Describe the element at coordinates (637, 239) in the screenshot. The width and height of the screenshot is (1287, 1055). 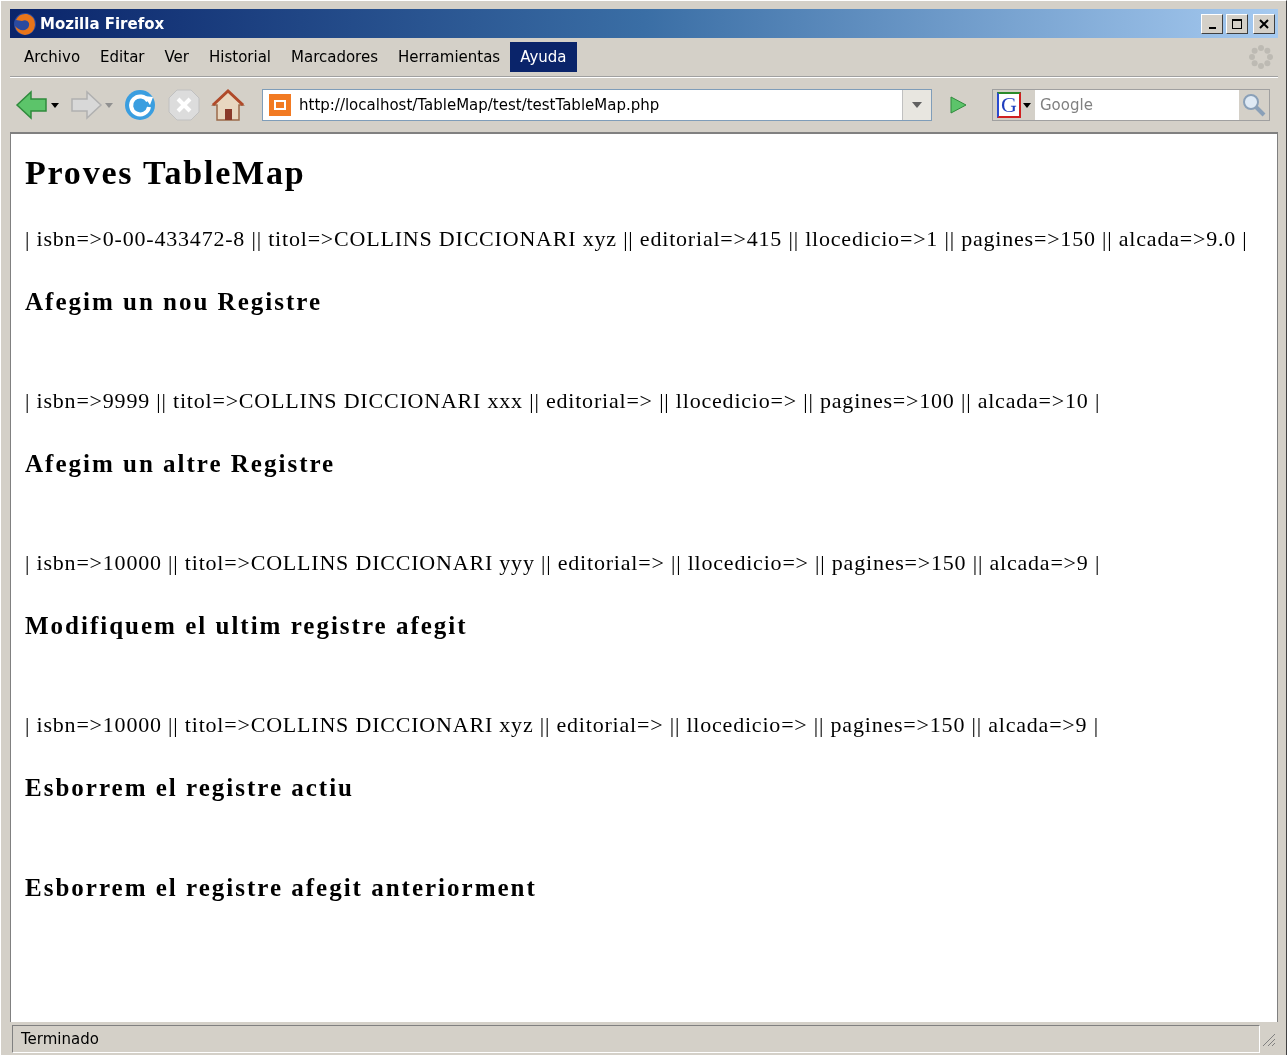
I see `record-text: | isbn=>0-00-433472-8 || titol=>COLLINS DICCIONARI xyz || editorial=>415 || llocedicio=>1 || pagines=>150 || alcada=>9.0 |` at that location.